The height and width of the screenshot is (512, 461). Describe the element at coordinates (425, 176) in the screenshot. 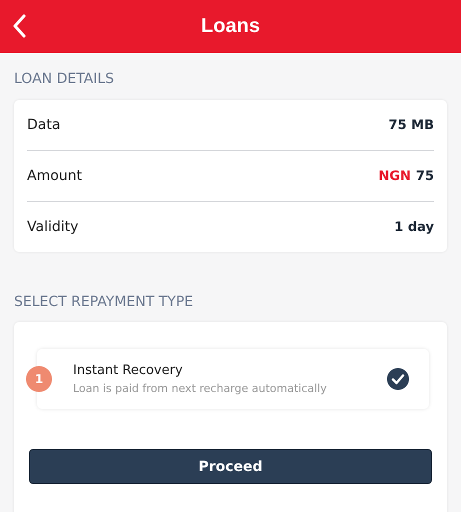

I see `detail-value: 75` at that location.